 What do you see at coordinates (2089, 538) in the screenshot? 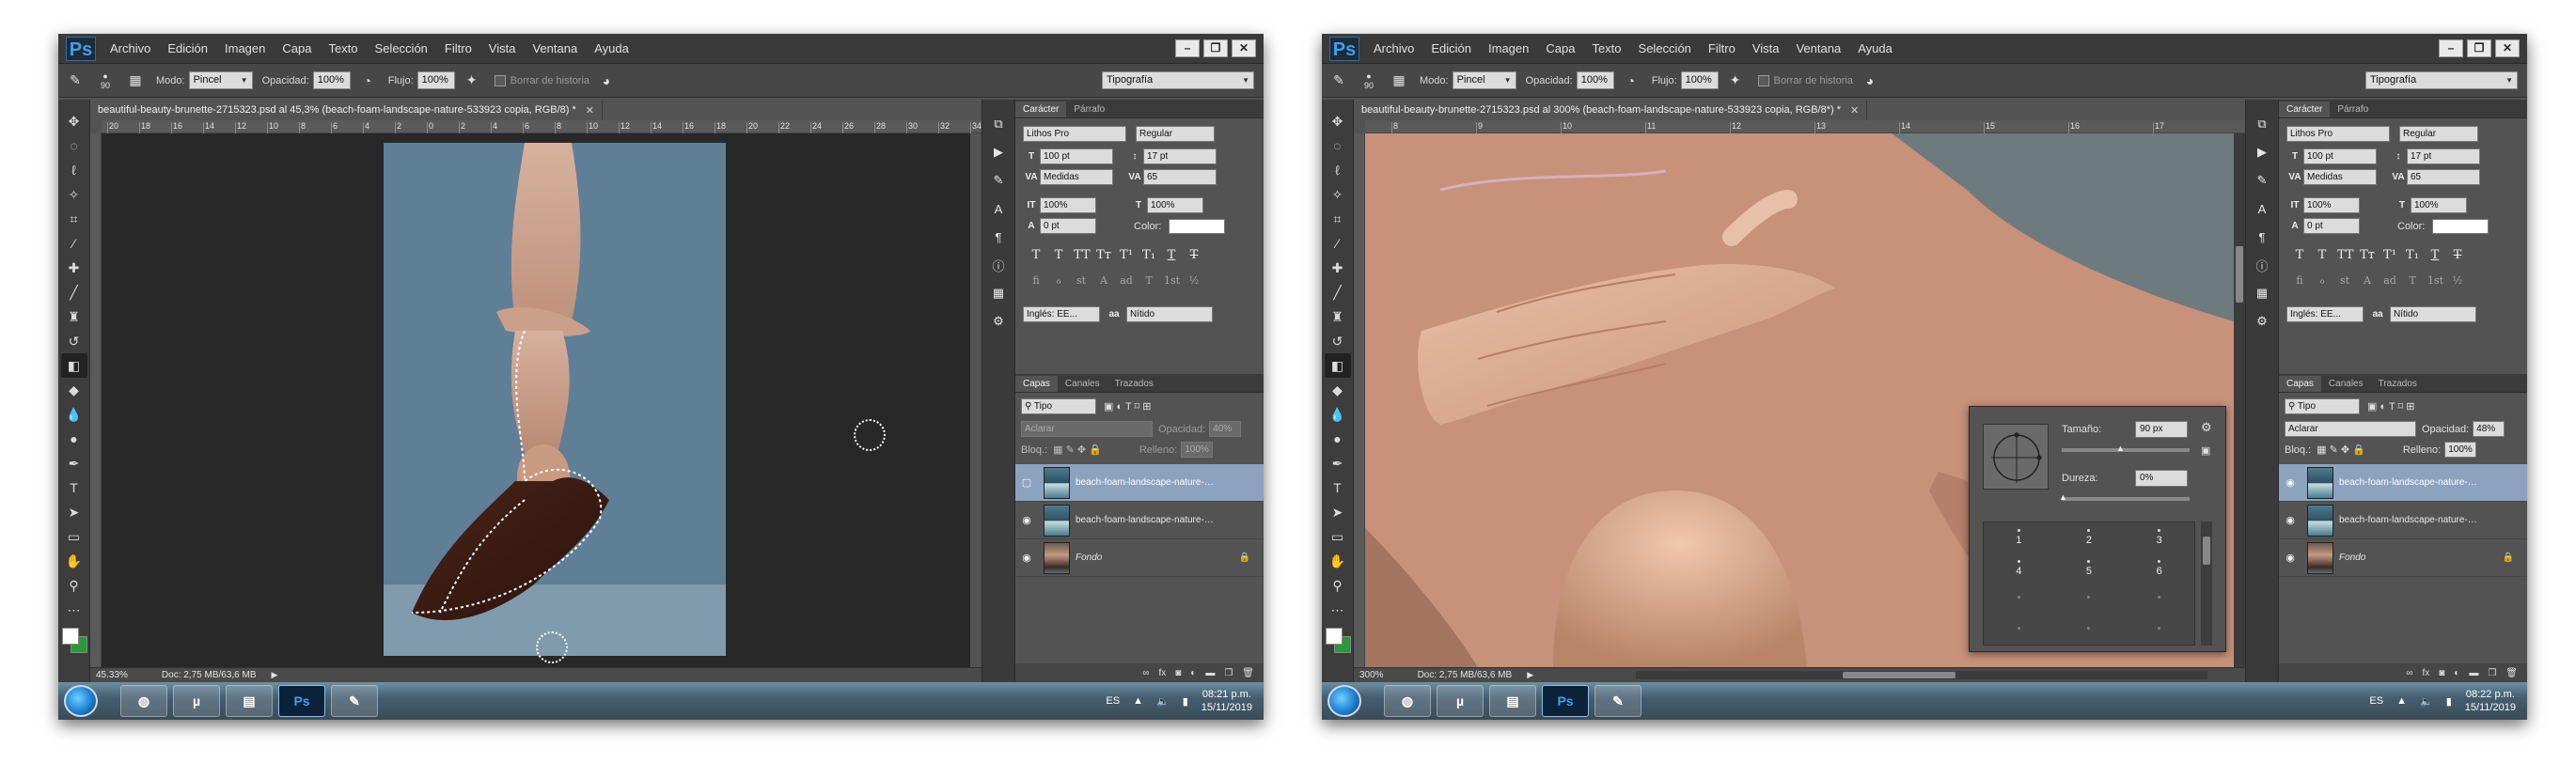
I see `brush-preset: 2` at bounding box center [2089, 538].